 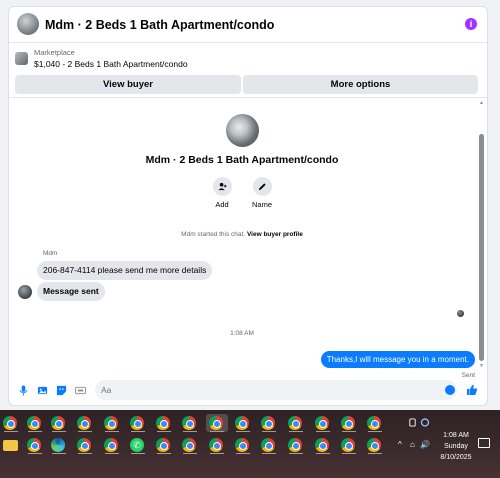 I want to click on scroll-up-arrow-icon: ▲, so click(x=481, y=103).